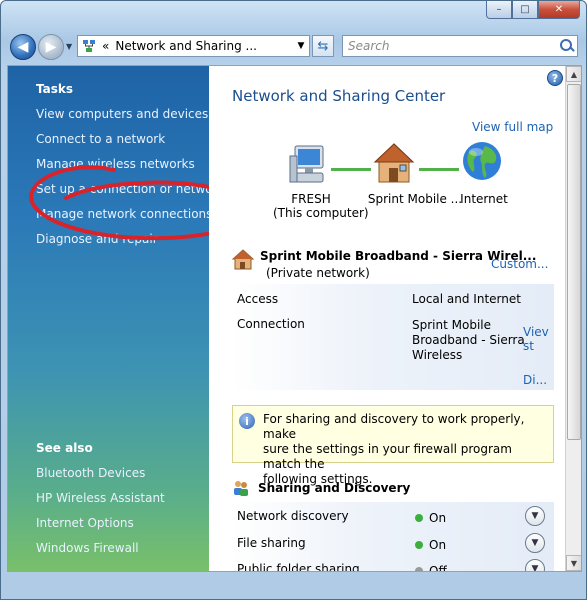  What do you see at coordinates (559, 10) in the screenshot?
I see `close-button: ✕` at bounding box center [559, 10].